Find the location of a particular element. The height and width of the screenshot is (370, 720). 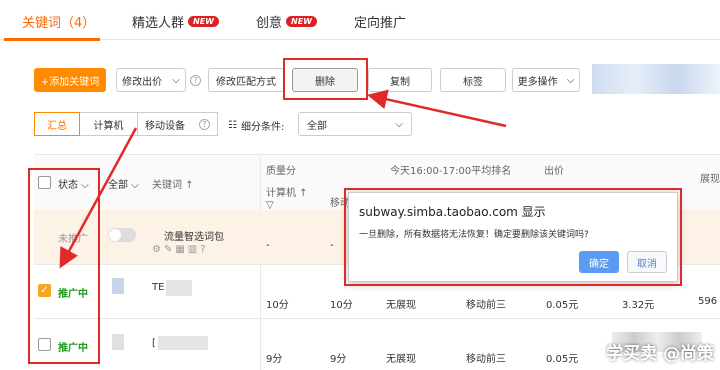

watermark: 学买卖 @尚策 is located at coordinates (660, 354).